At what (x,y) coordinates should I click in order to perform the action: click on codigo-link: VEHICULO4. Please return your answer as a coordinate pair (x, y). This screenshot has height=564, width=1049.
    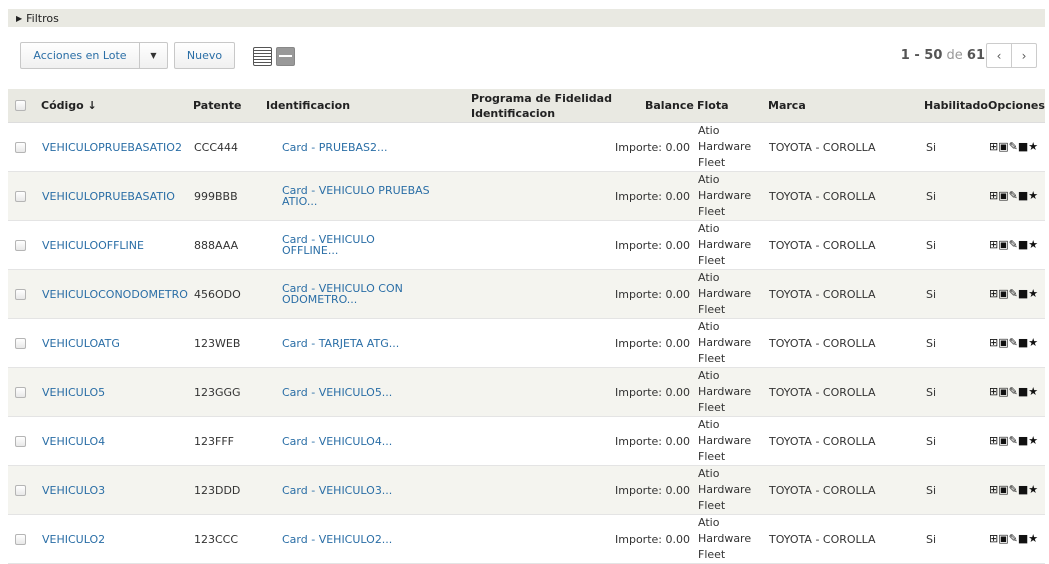
    Looking at the image, I should click on (73, 441).